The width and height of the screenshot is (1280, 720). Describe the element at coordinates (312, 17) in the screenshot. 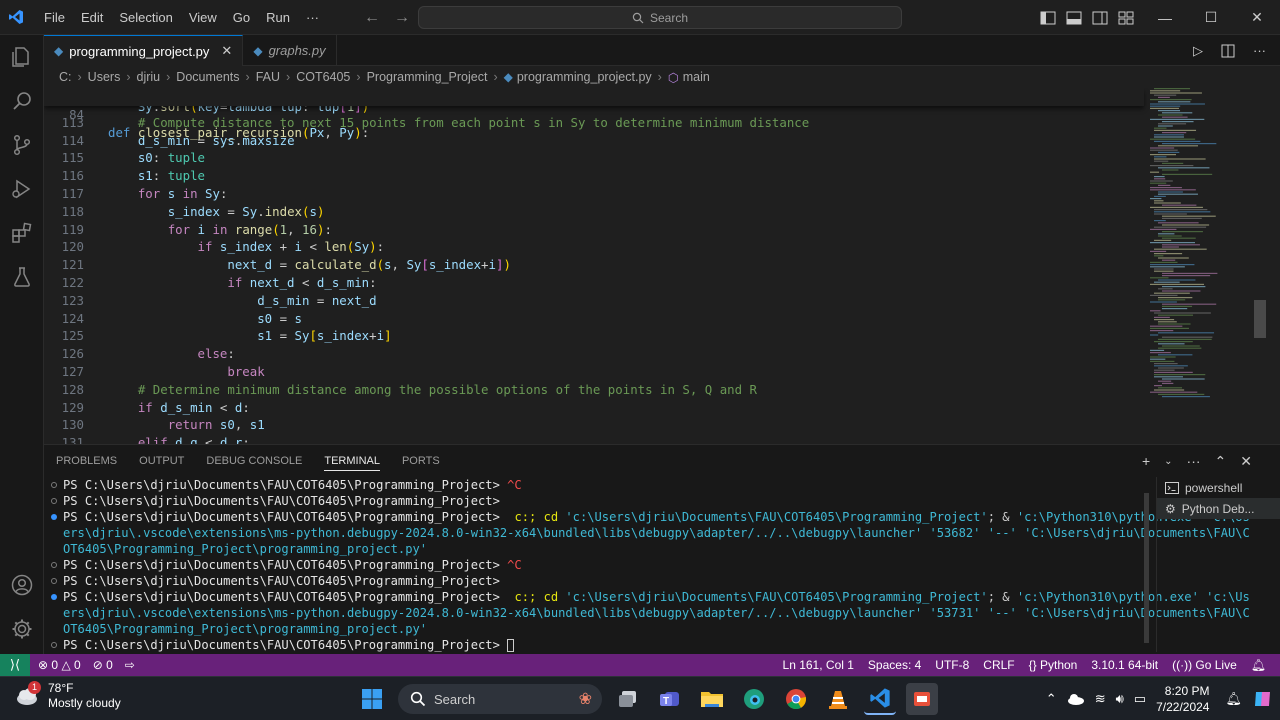

I see `menu-more: ···` at that location.